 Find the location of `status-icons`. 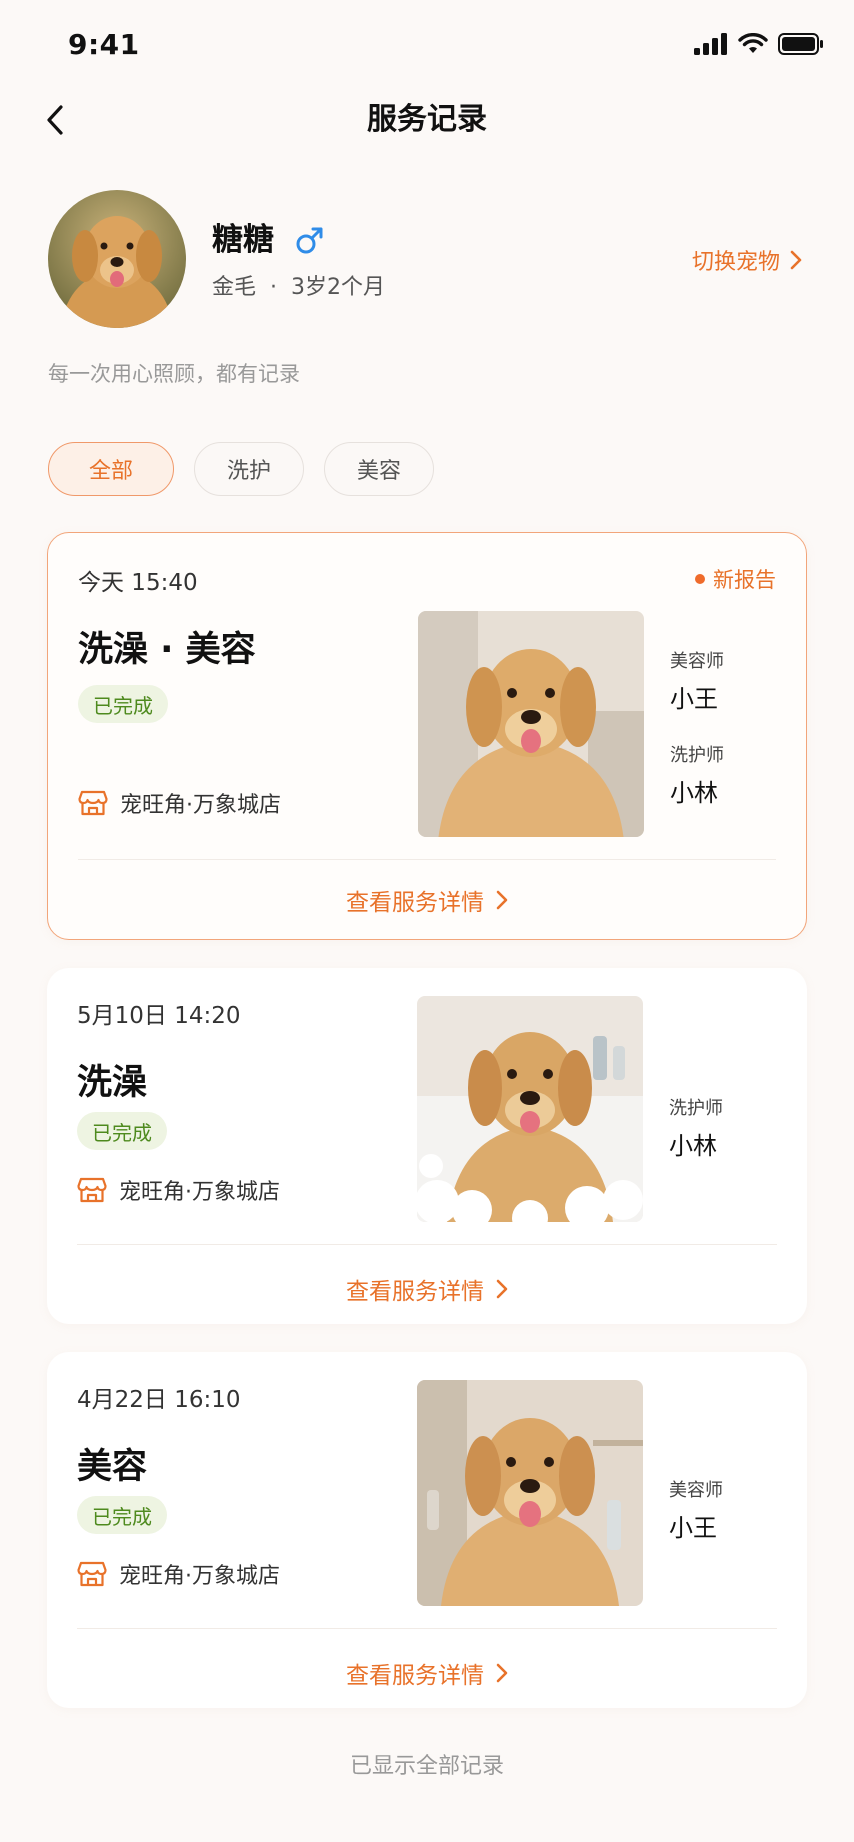

status-icons is located at coordinates (759, 44).